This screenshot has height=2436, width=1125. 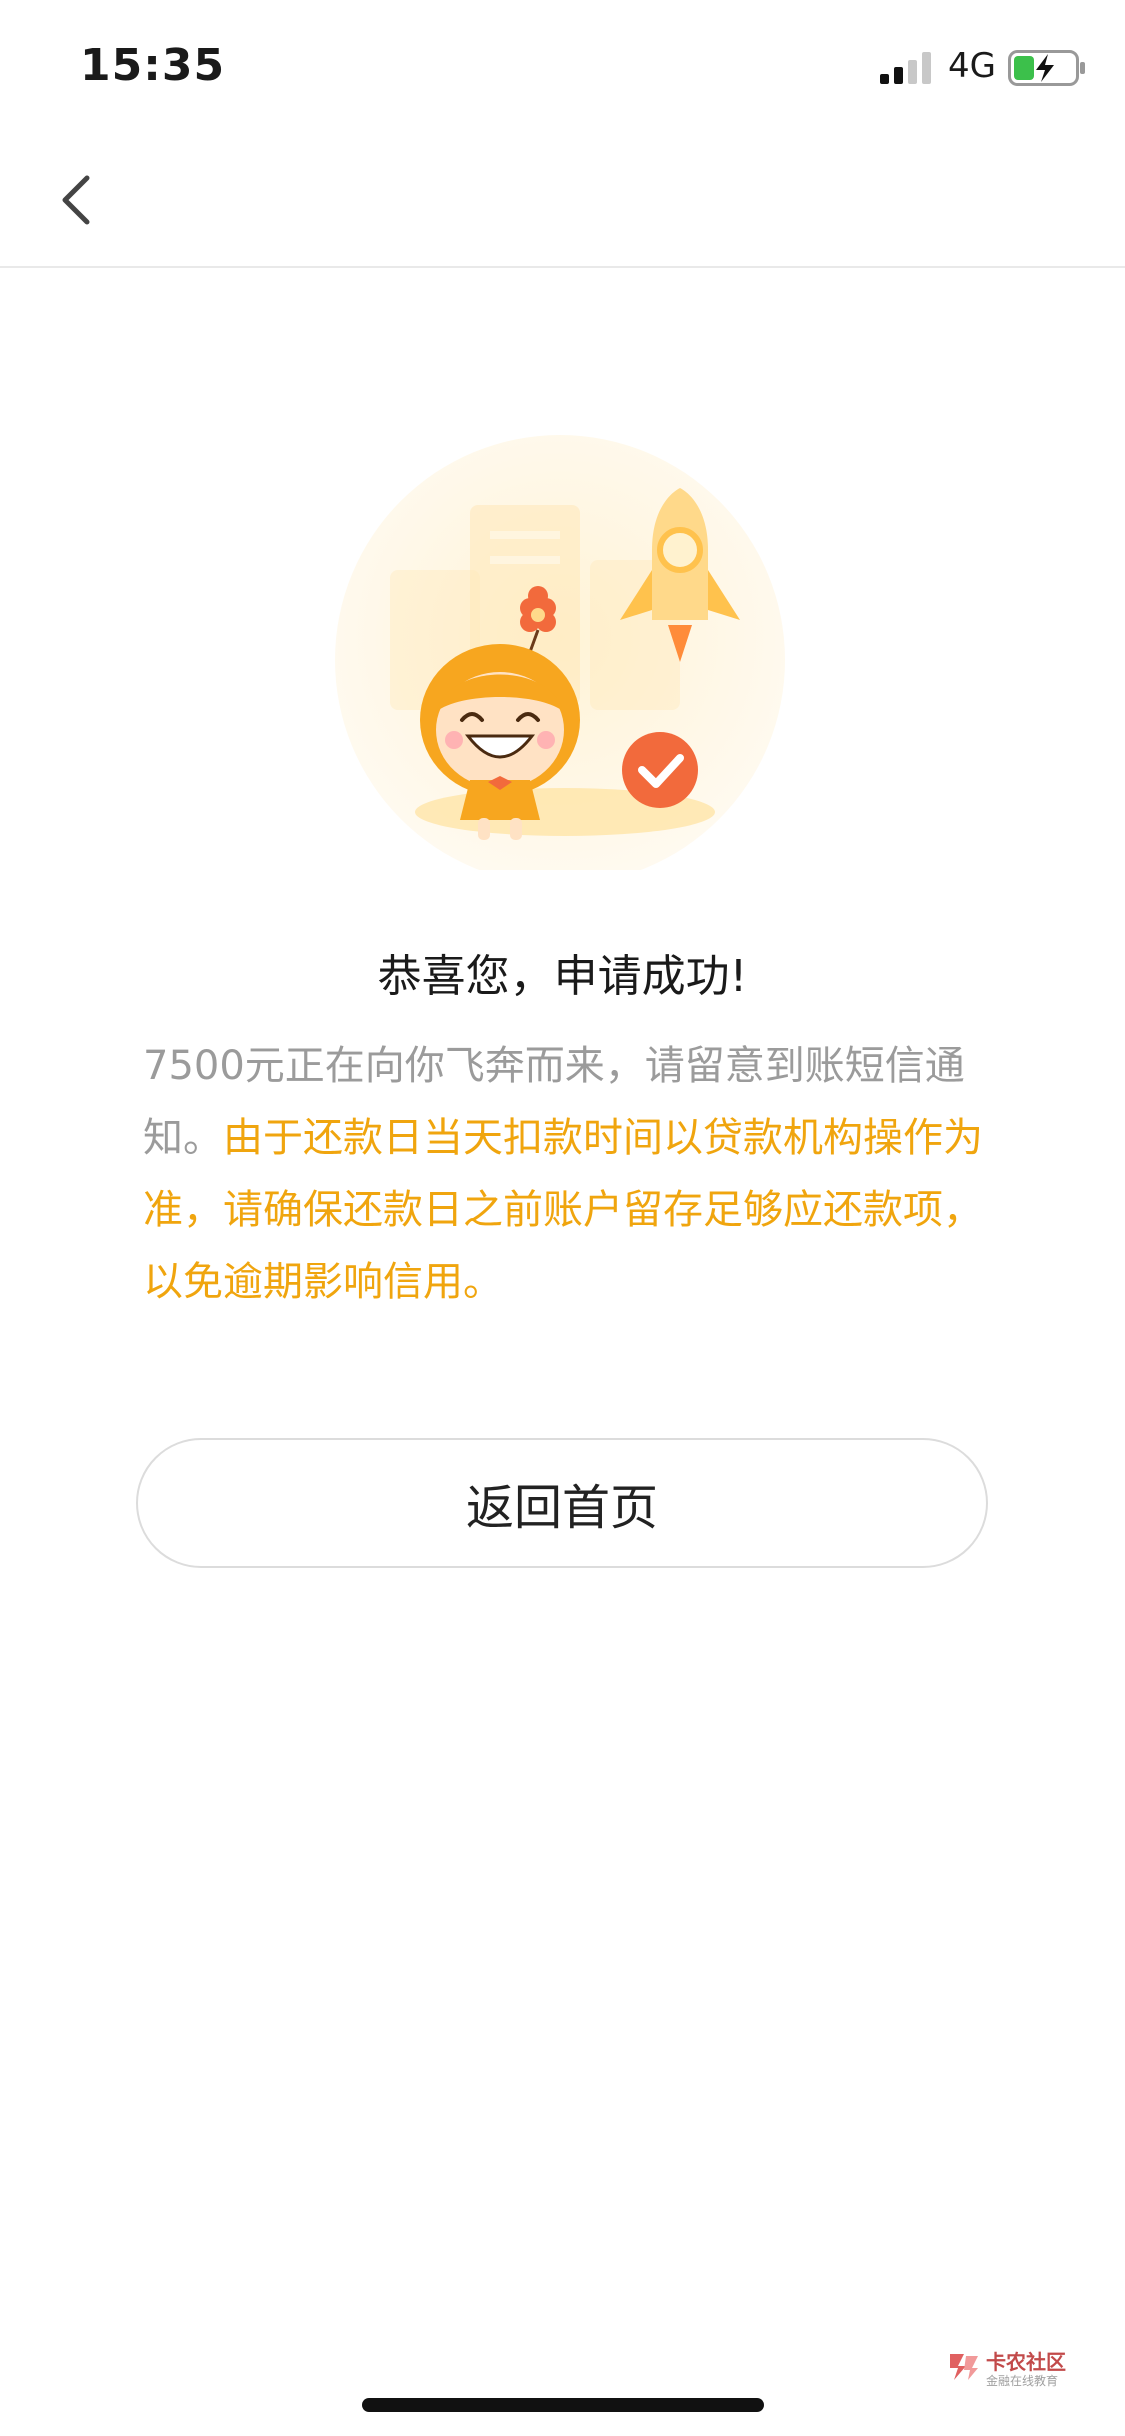 What do you see at coordinates (1022, 2381) in the screenshot?
I see `watermark-subtitle: 金融在线教育` at bounding box center [1022, 2381].